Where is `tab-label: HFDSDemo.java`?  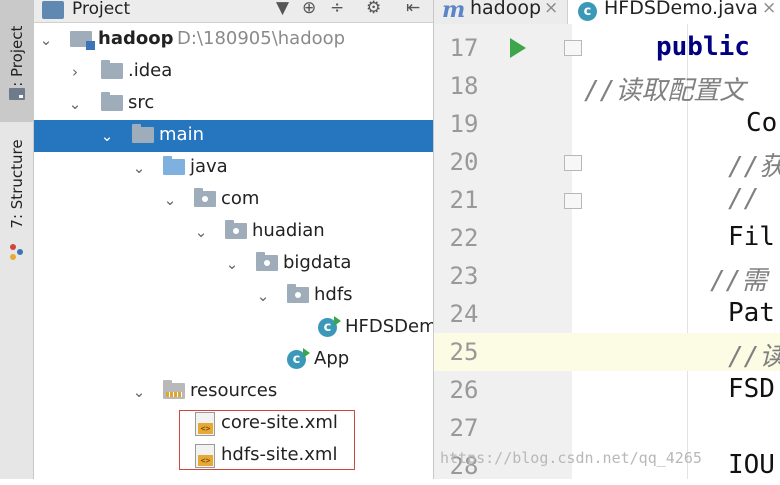
tab-label: HFDSDemo.java is located at coordinates (681, 9).